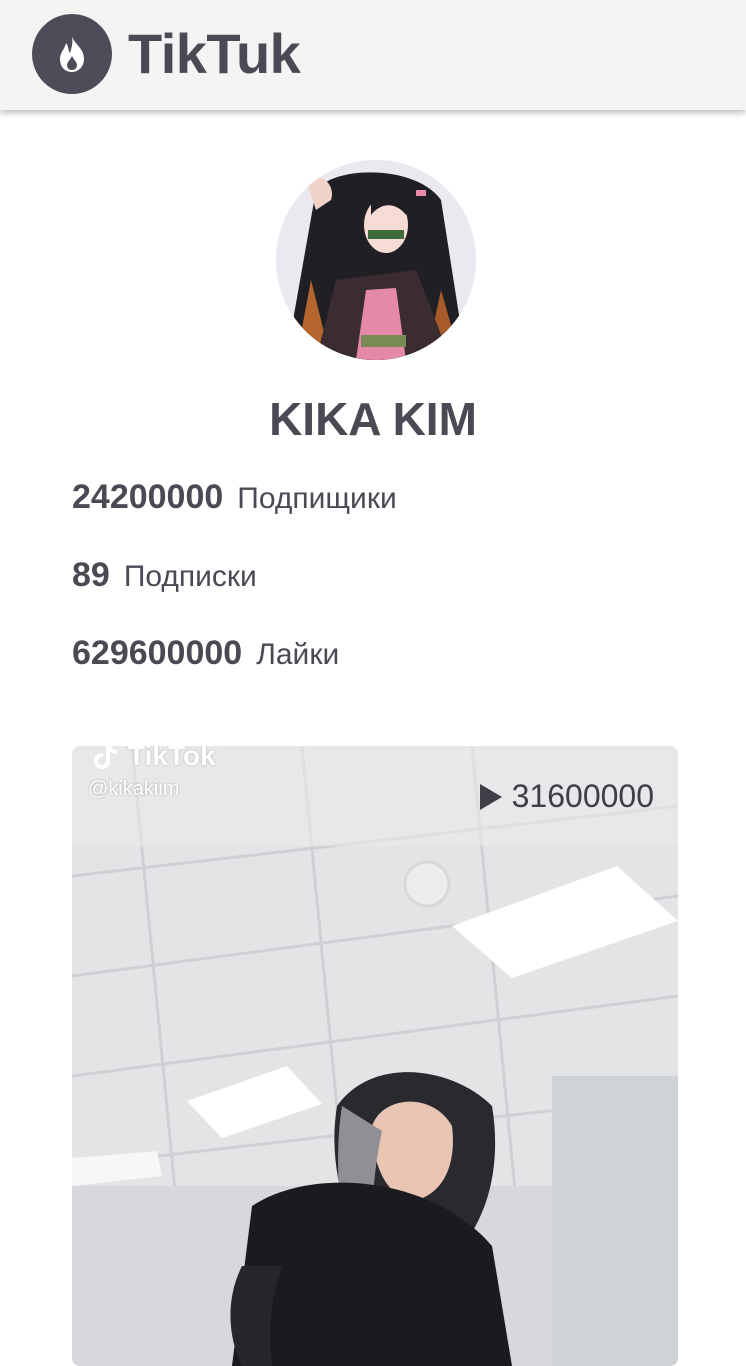 The image size is (746, 1366). I want to click on app-title: TikTuk, so click(214, 53).